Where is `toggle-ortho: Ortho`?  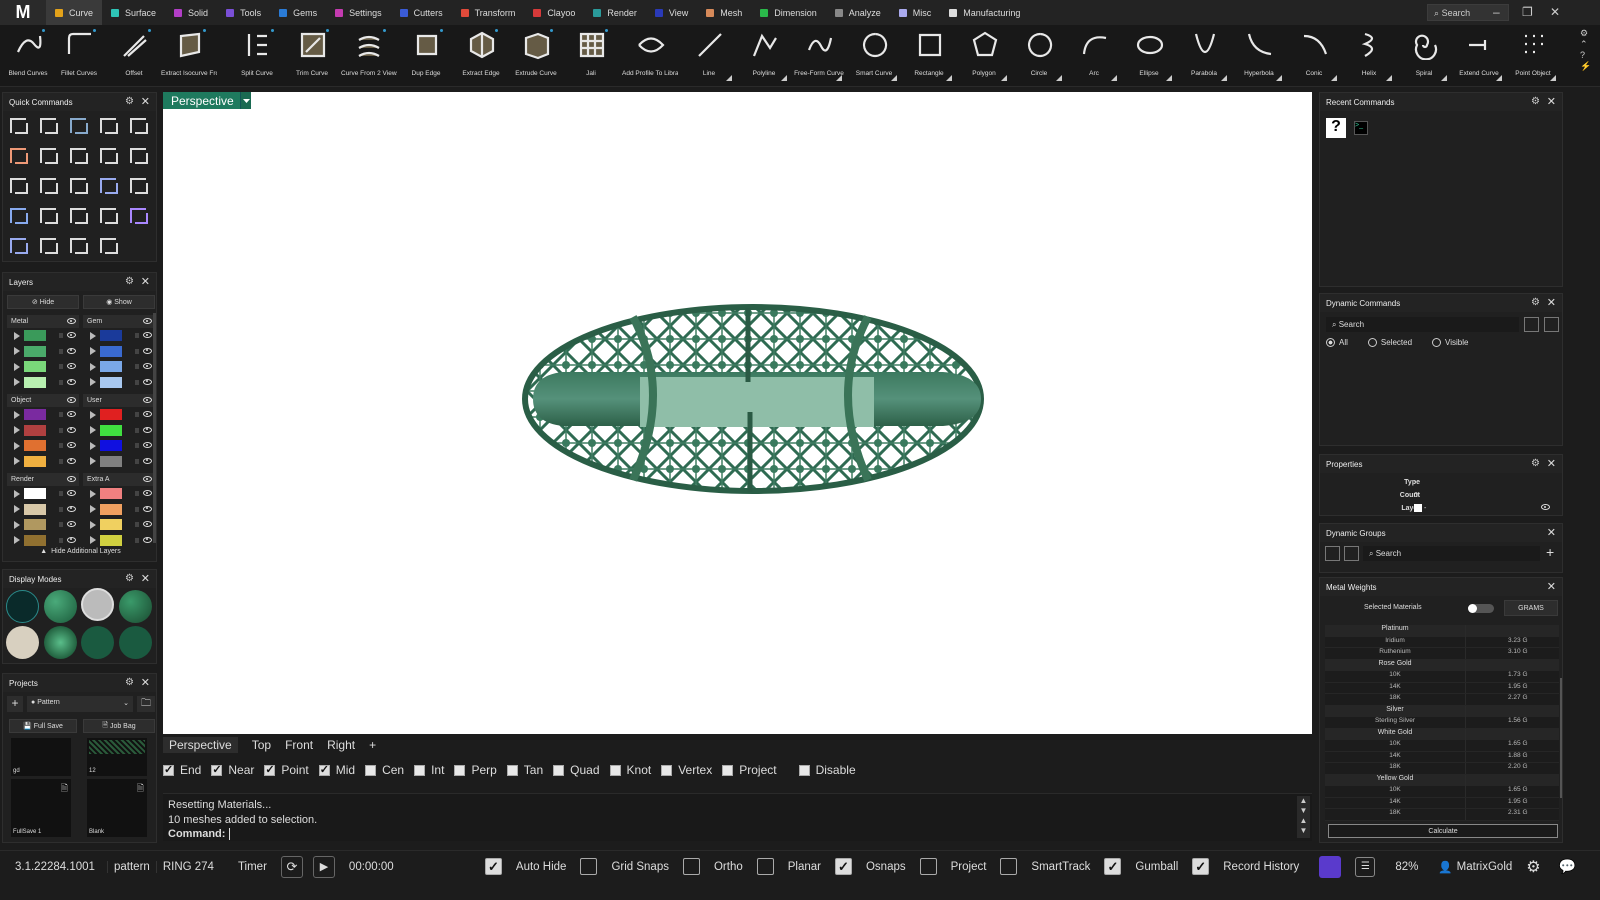 toggle-ortho: Ortho is located at coordinates (712, 866).